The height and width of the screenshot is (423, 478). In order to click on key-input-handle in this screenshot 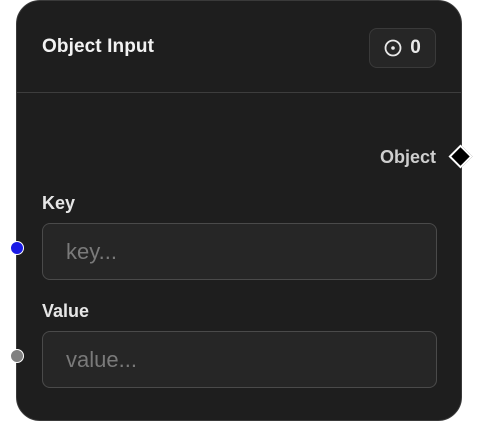, I will do `click(17, 248)`.